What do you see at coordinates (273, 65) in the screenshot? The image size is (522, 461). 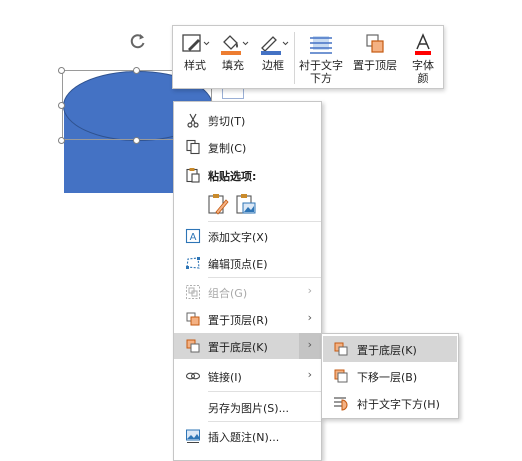 I see `border-label: 边框` at bounding box center [273, 65].